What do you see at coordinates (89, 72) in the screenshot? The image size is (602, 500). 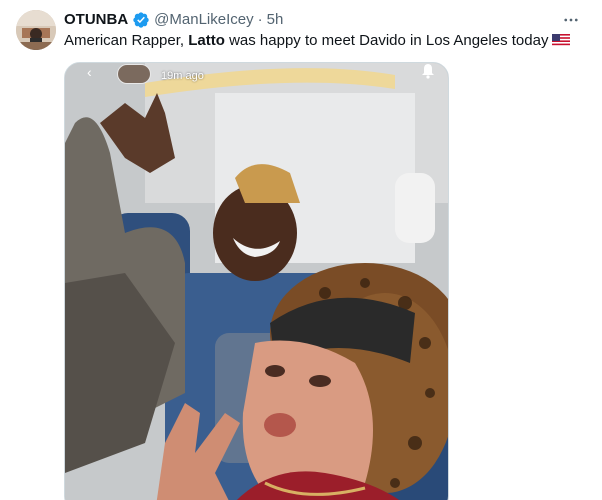 I see `back-arrow-icon: ‹` at bounding box center [89, 72].